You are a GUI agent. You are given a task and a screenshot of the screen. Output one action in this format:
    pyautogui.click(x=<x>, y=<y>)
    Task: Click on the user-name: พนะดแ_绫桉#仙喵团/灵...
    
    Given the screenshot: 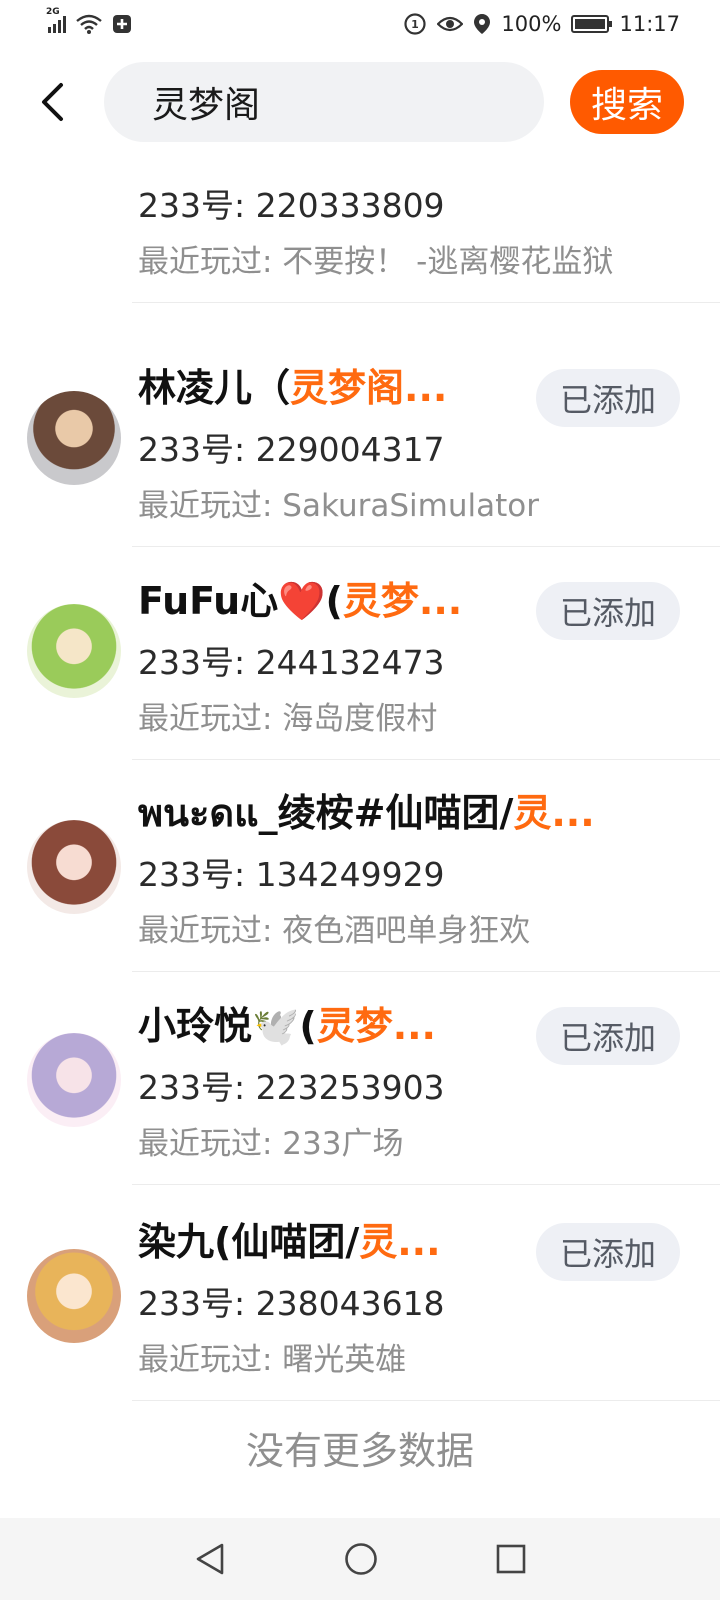 What is the action you would take?
    pyautogui.click(x=366, y=812)
    